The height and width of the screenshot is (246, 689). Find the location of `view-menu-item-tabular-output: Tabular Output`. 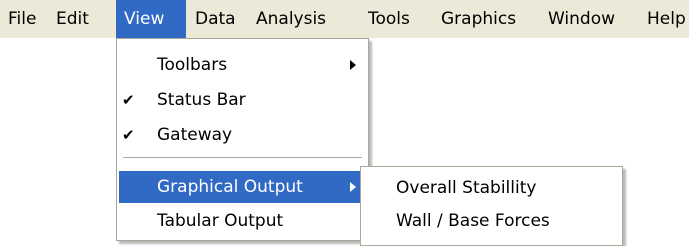

view-menu-item-tabular-output: Tabular Output is located at coordinates (242, 221).